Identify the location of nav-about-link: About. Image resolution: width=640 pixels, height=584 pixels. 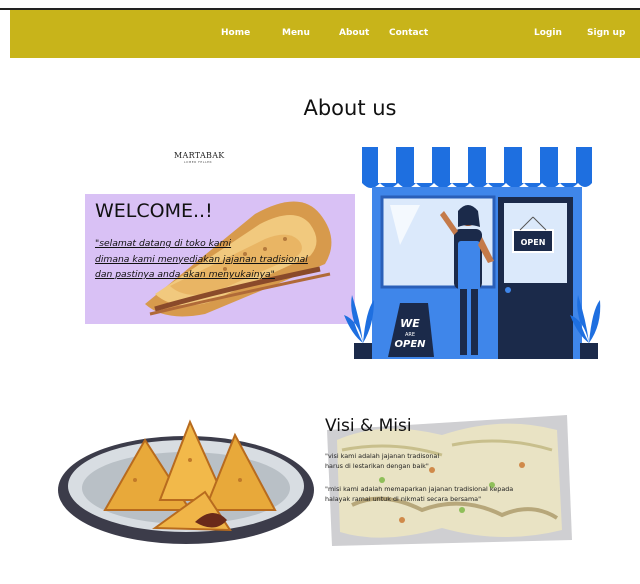
(354, 33).